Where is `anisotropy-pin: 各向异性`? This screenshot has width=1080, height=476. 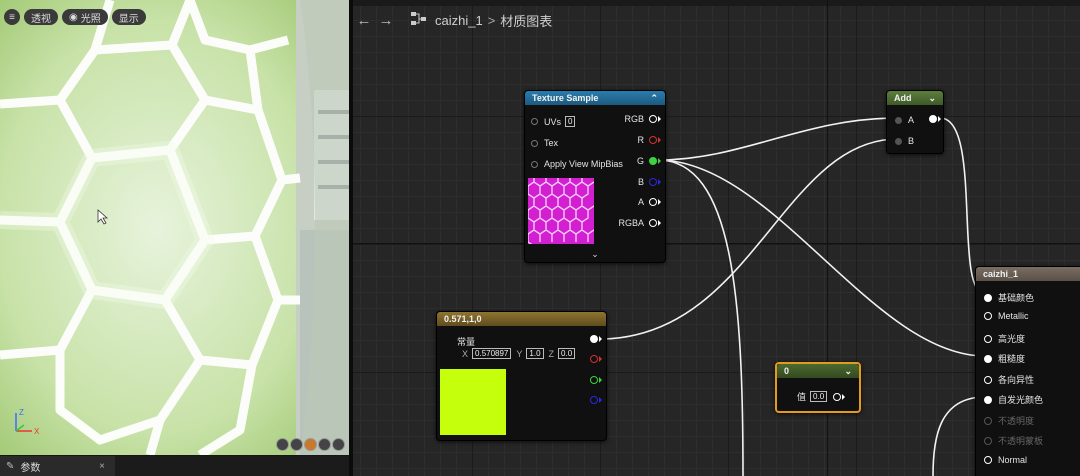 anisotropy-pin: 各向异性 is located at coordinates (1009, 379).